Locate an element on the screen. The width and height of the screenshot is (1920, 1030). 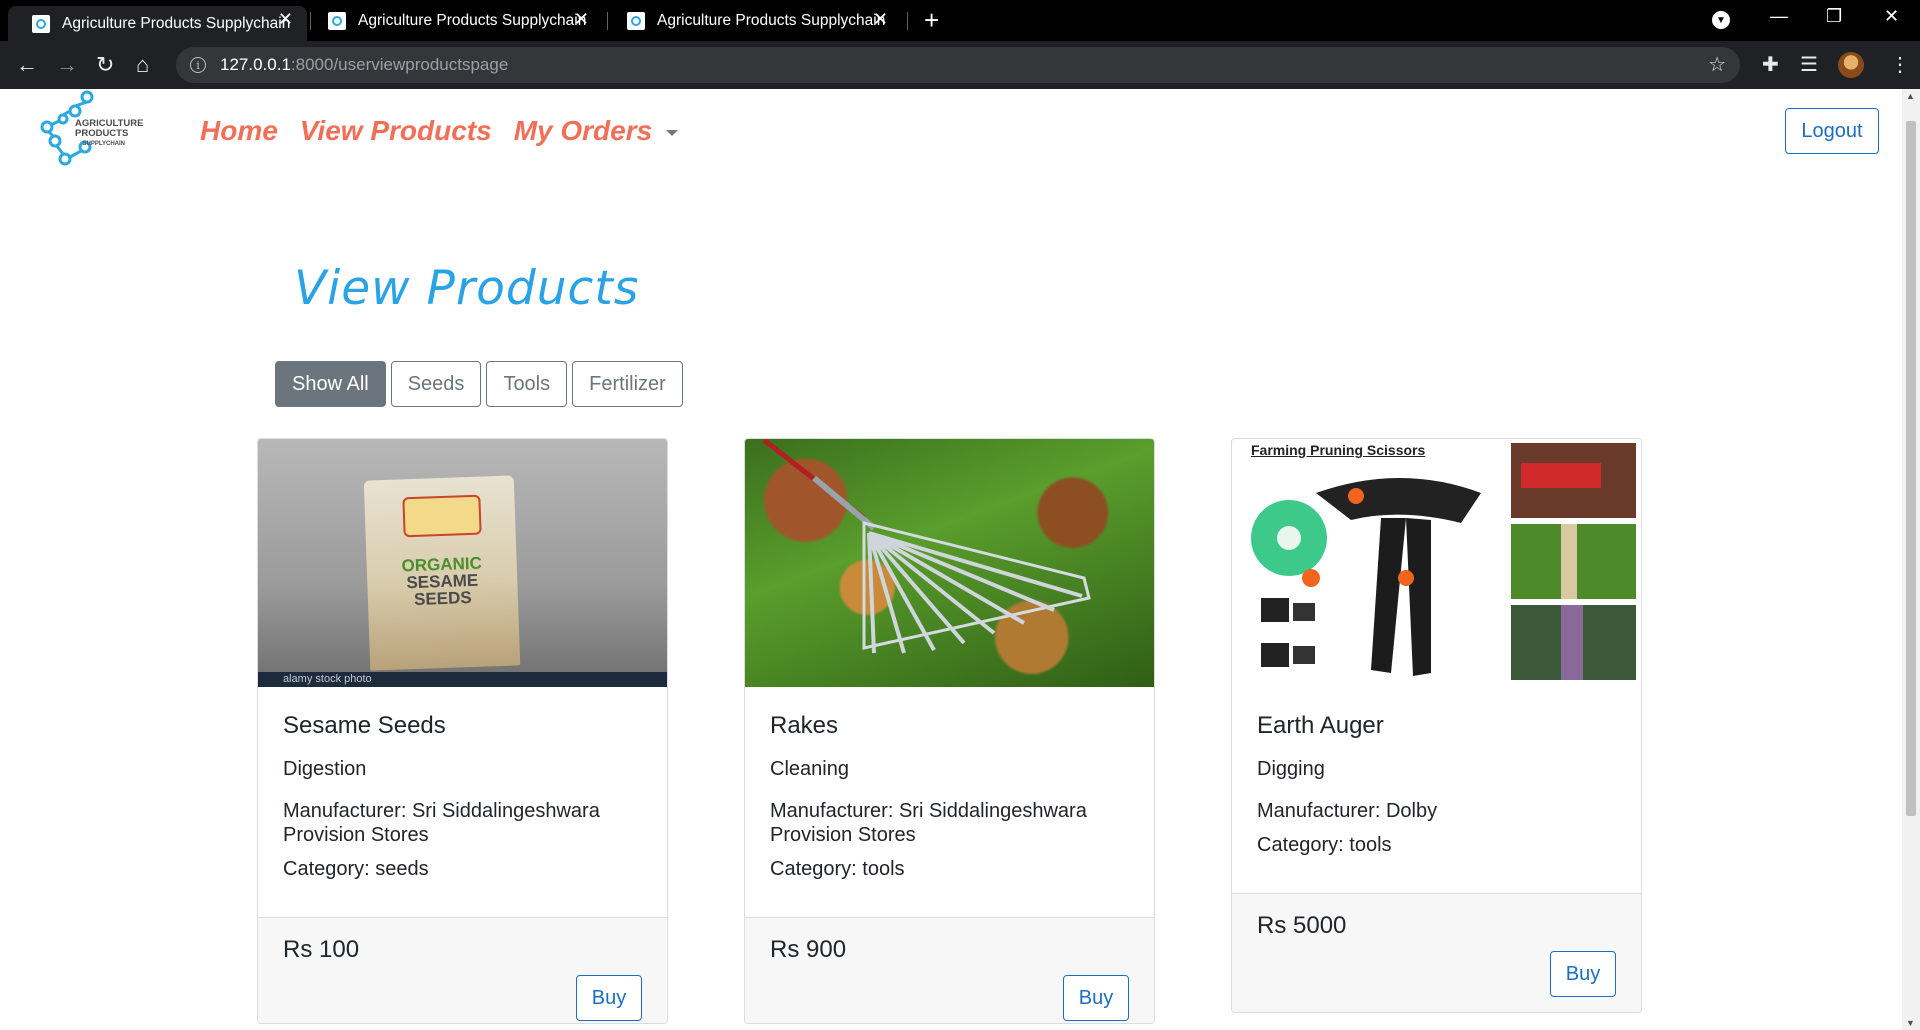
scrollbar-thumb is located at coordinates (1911, 468).